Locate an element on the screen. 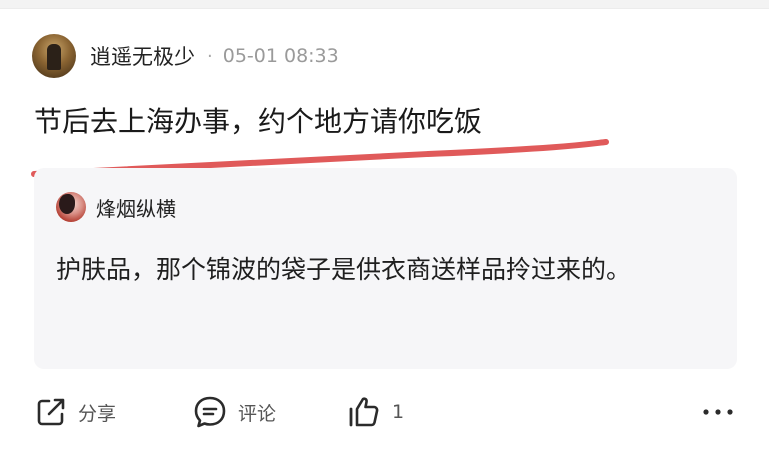 The image size is (769, 457). more-options-button is located at coordinates (718, 412).